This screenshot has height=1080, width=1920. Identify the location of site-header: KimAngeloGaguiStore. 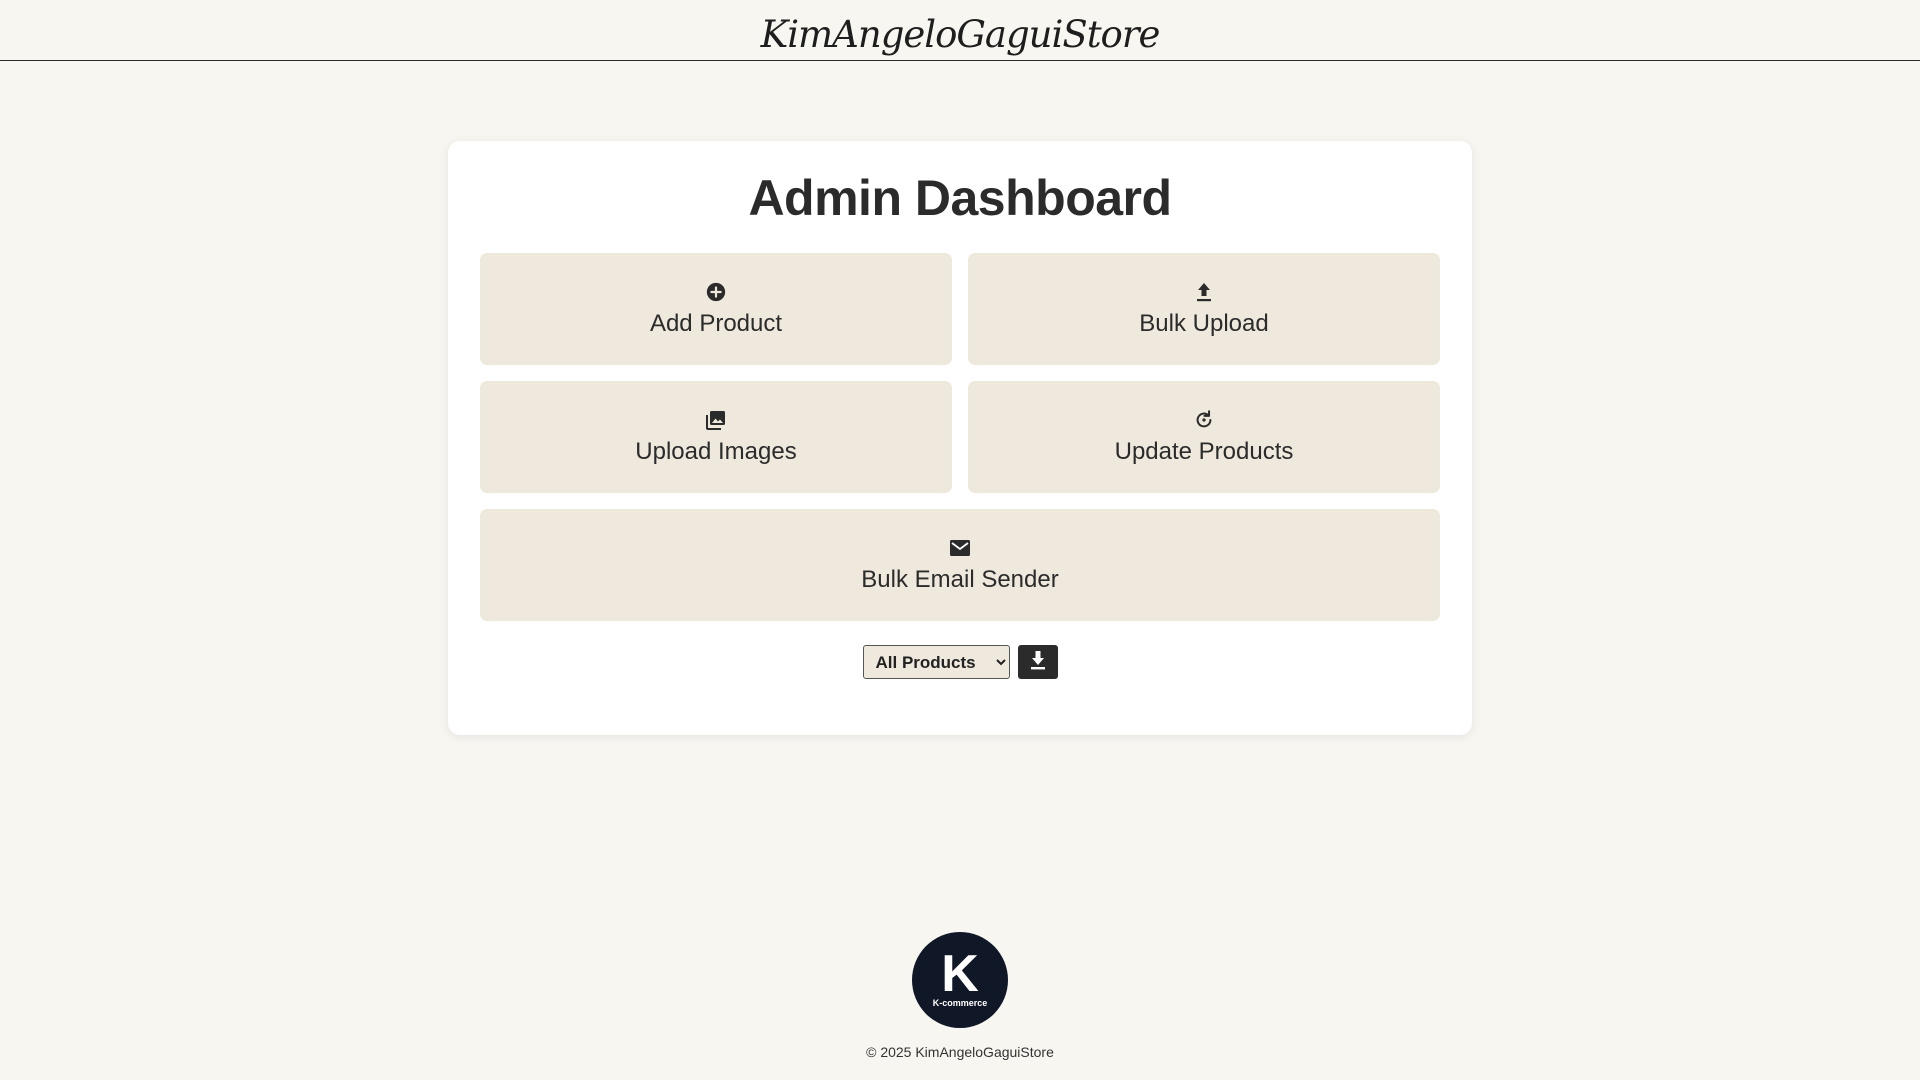
(960, 30).